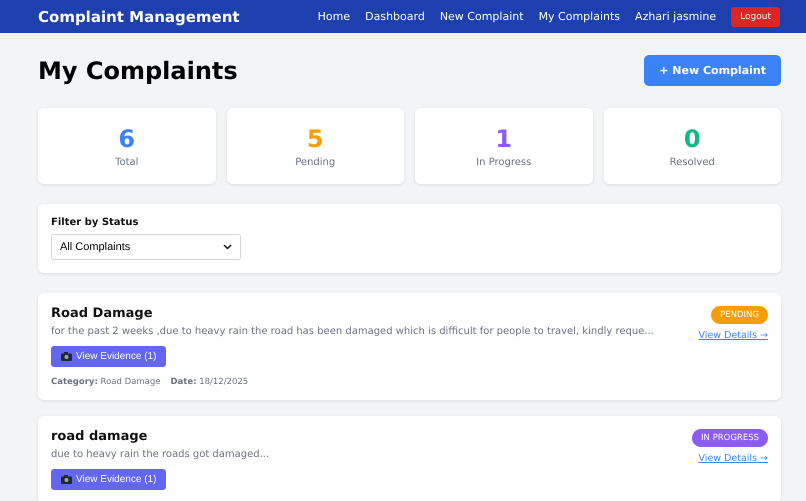 Image resolution: width=806 pixels, height=501 pixels. Describe the element at coordinates (138, 70) in the screenshot. I see `page-title: My Complaints` at that location.